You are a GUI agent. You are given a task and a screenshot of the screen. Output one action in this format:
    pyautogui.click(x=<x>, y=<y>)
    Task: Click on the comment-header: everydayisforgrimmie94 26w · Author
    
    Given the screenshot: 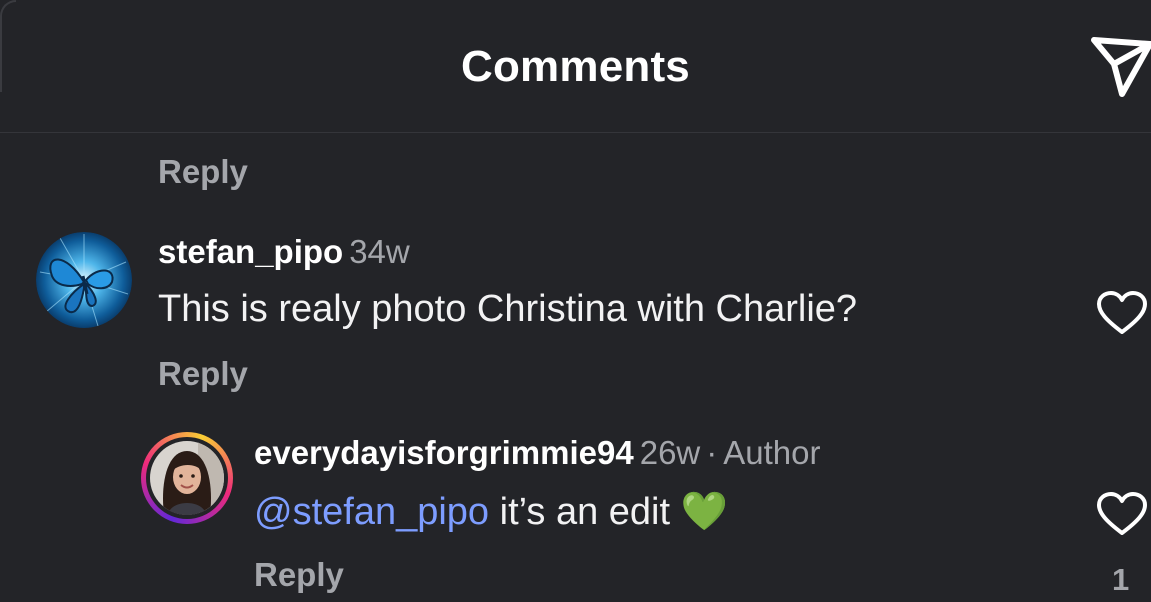 What is the action you would take?
    pyautogui.click(x=537, y=453)
    